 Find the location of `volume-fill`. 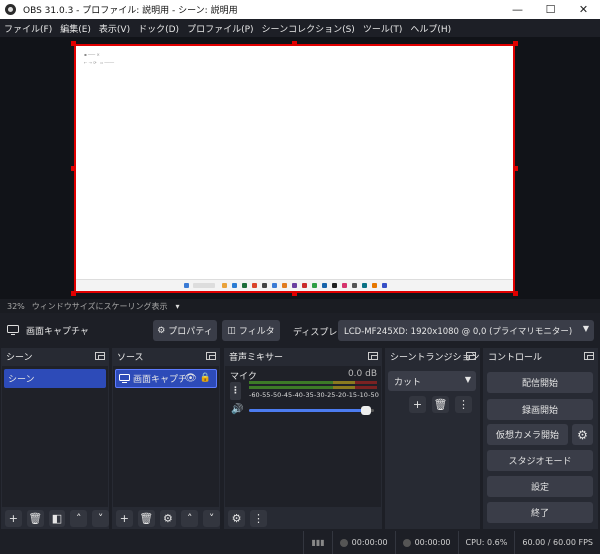

volume-fill is located at coordinates (309, 410).